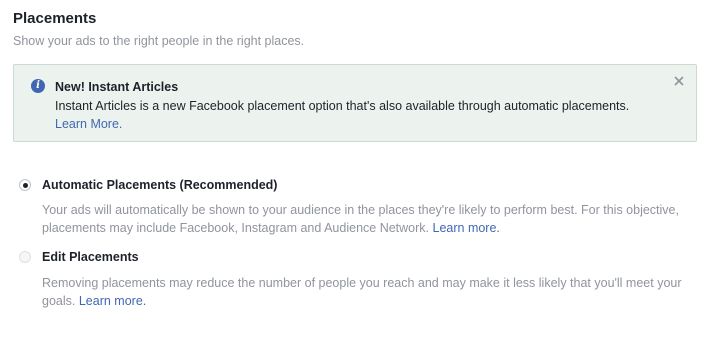 The height and width of the screenshot is (364, 717). I want to click on close-icon, so click(679, 81).